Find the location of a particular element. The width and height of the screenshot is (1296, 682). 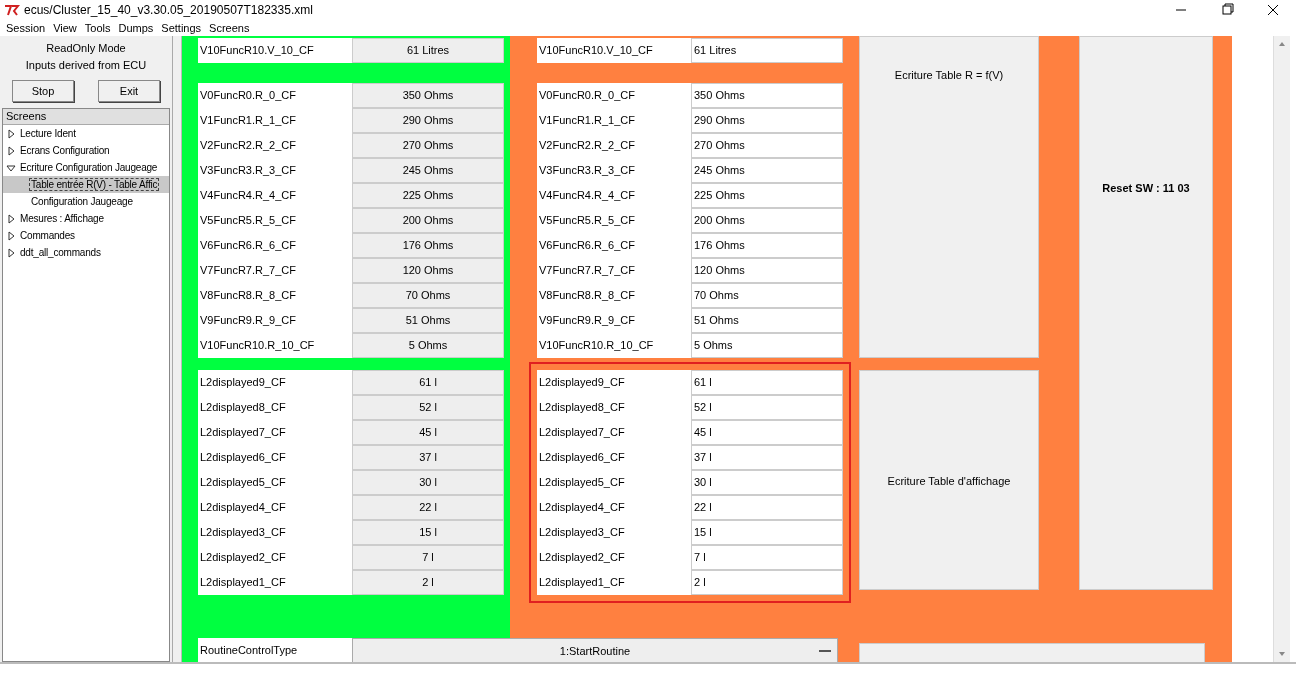

tree-item: Ecriture Configuration Jaugeage is located at coordinates (86, 167).